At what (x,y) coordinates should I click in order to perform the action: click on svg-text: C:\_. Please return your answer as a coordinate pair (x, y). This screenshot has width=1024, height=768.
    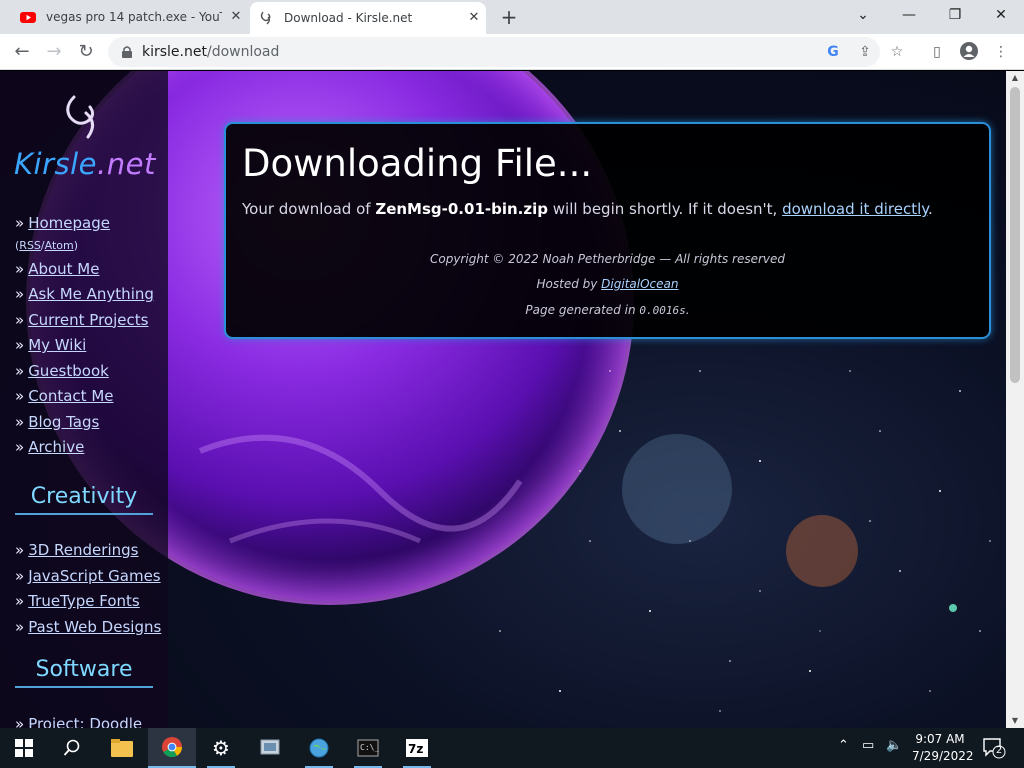
    Looking at the image, I should click on (369, 747).